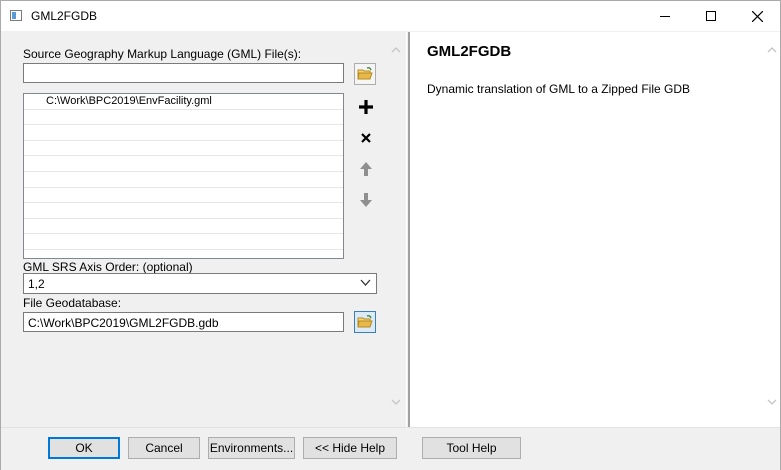 This screenshot has height=470, width=781. What do you see at coordinates (84, 448) in the screenshot?
I see `ok-button: OK` at bounding box center [84, 448].